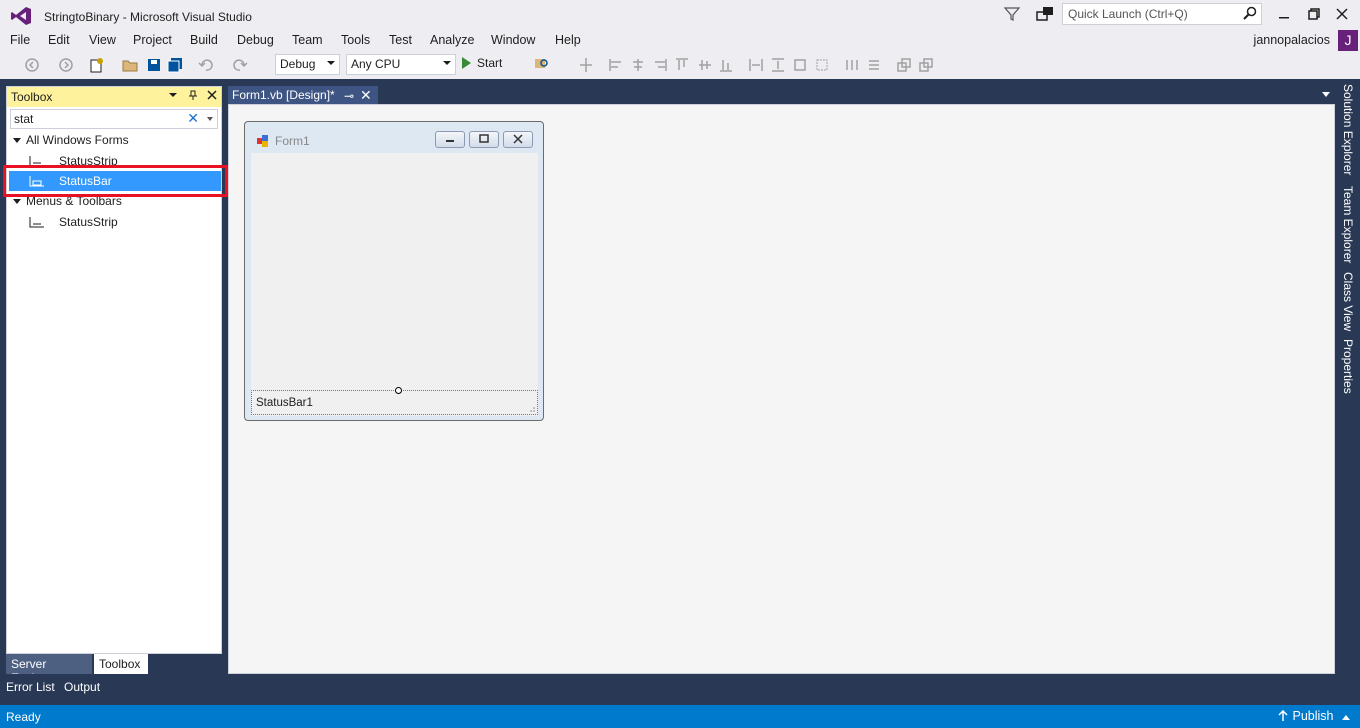  Describe the element at coordinates (204, 40) in the screenshot. I see `menu-build: Build` at that location.